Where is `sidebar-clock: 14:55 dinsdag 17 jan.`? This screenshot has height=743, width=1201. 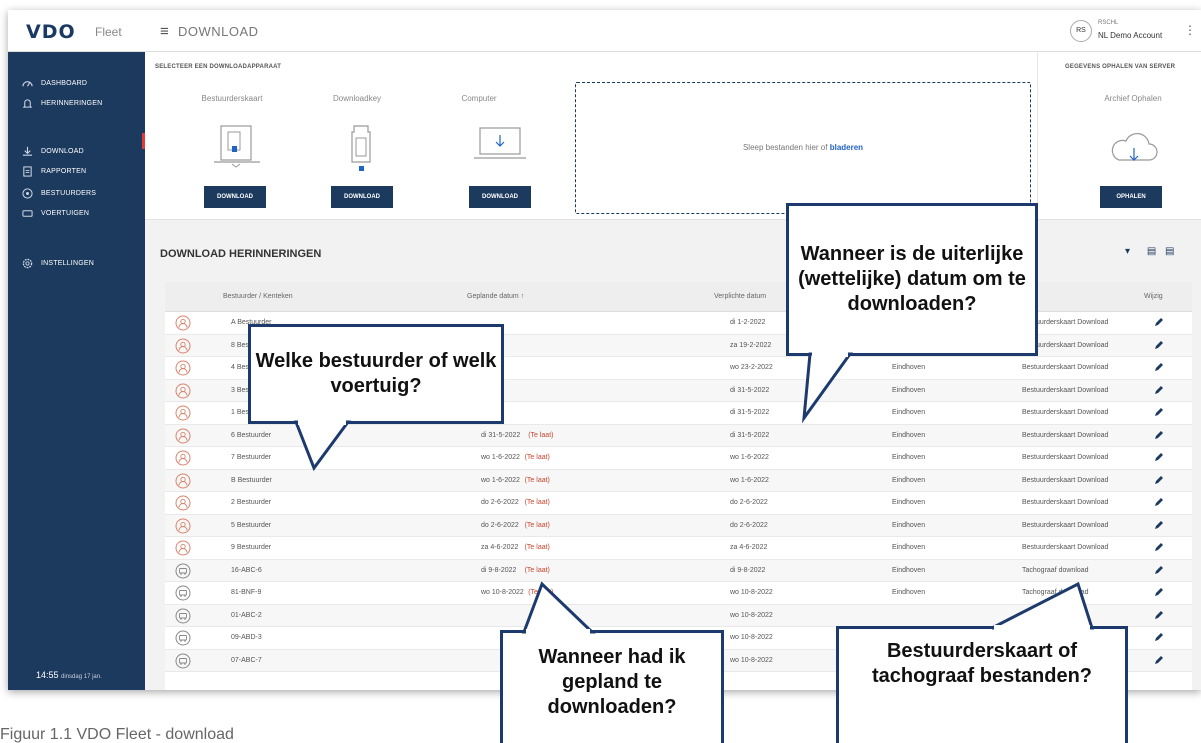 sidebar-clock: 14:55 dinsdag 17 jan. is located at coordinates (69, 675).